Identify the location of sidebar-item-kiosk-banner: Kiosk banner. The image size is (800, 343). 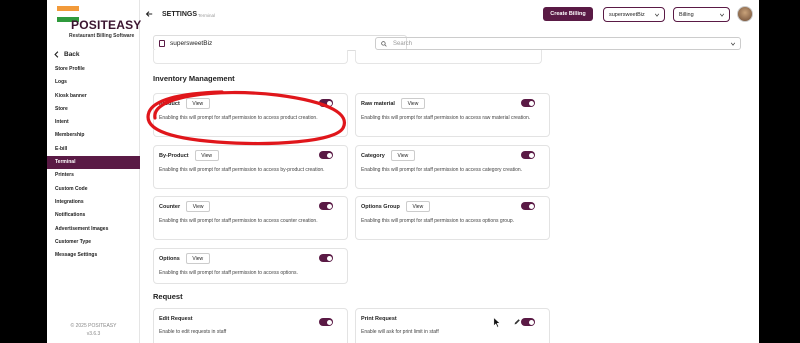
(93, 96).